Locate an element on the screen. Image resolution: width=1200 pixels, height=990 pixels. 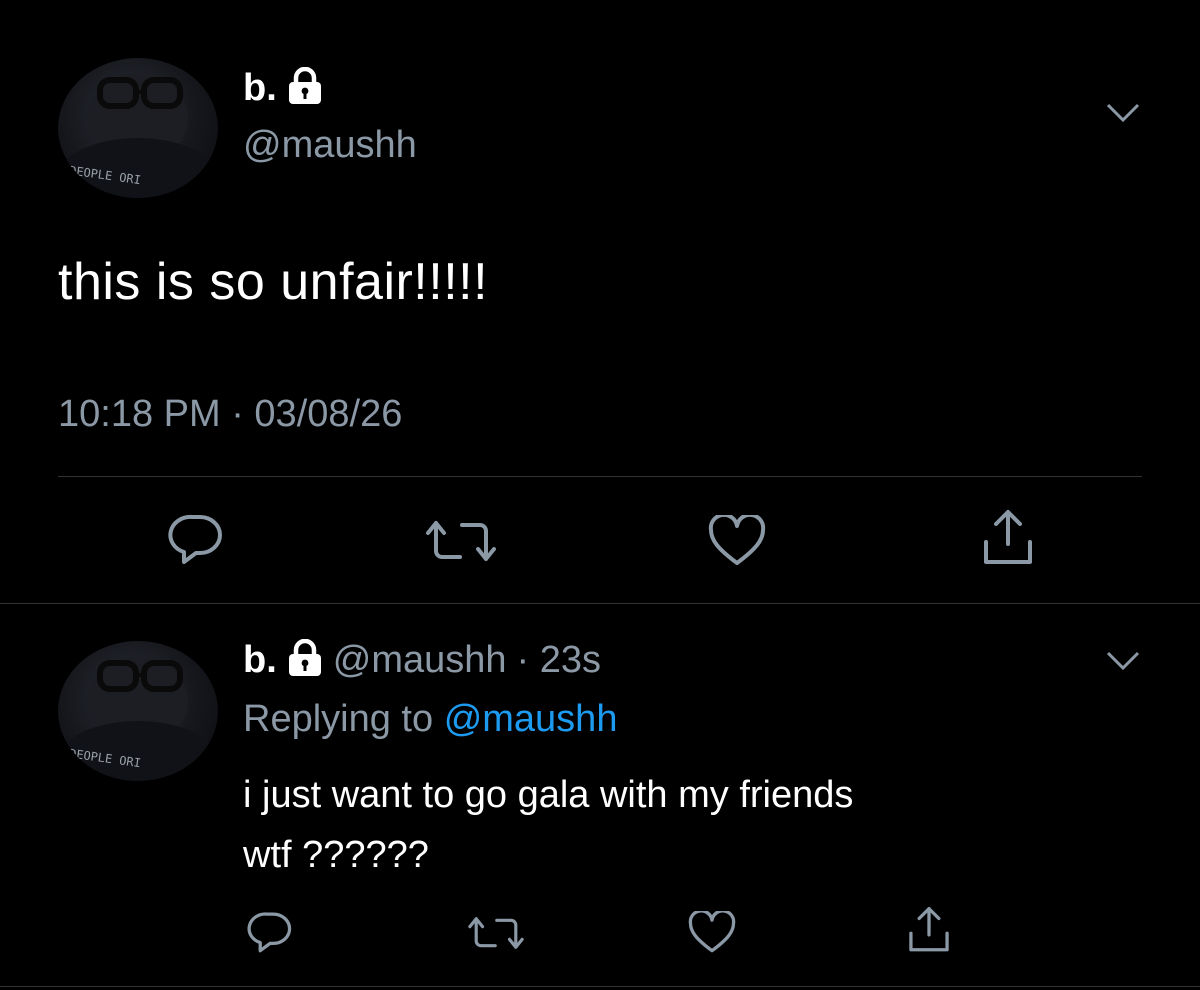
tweet-divider is located at coordinates (600, 603).